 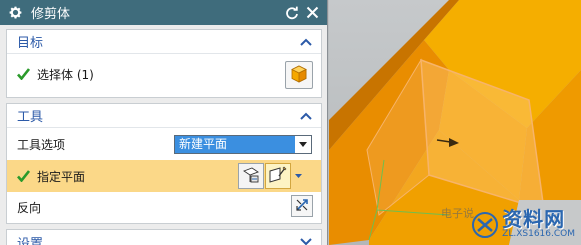 I want to click on tool-option-label: 工具选项, so click(x=41, y=145).